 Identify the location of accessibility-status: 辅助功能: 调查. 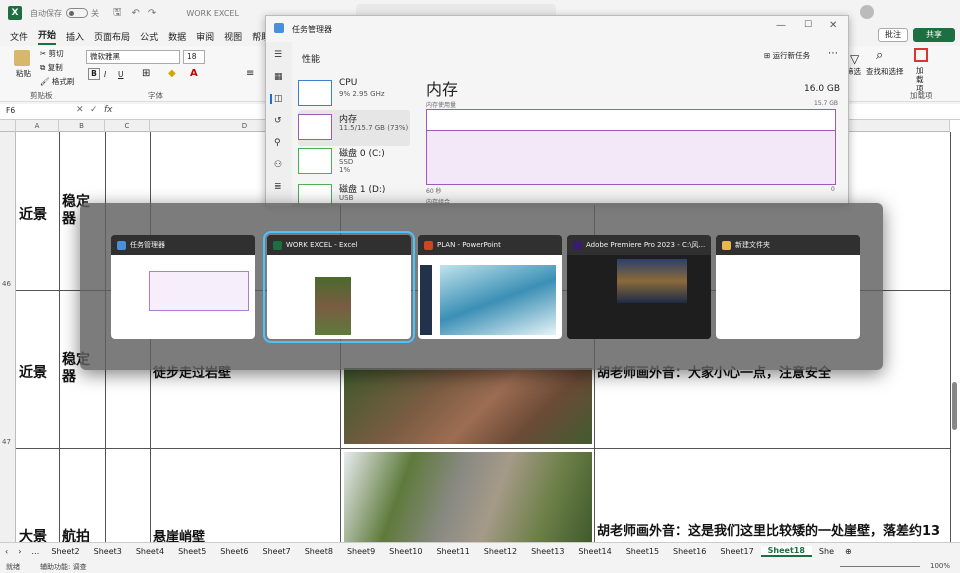
(63, 567).